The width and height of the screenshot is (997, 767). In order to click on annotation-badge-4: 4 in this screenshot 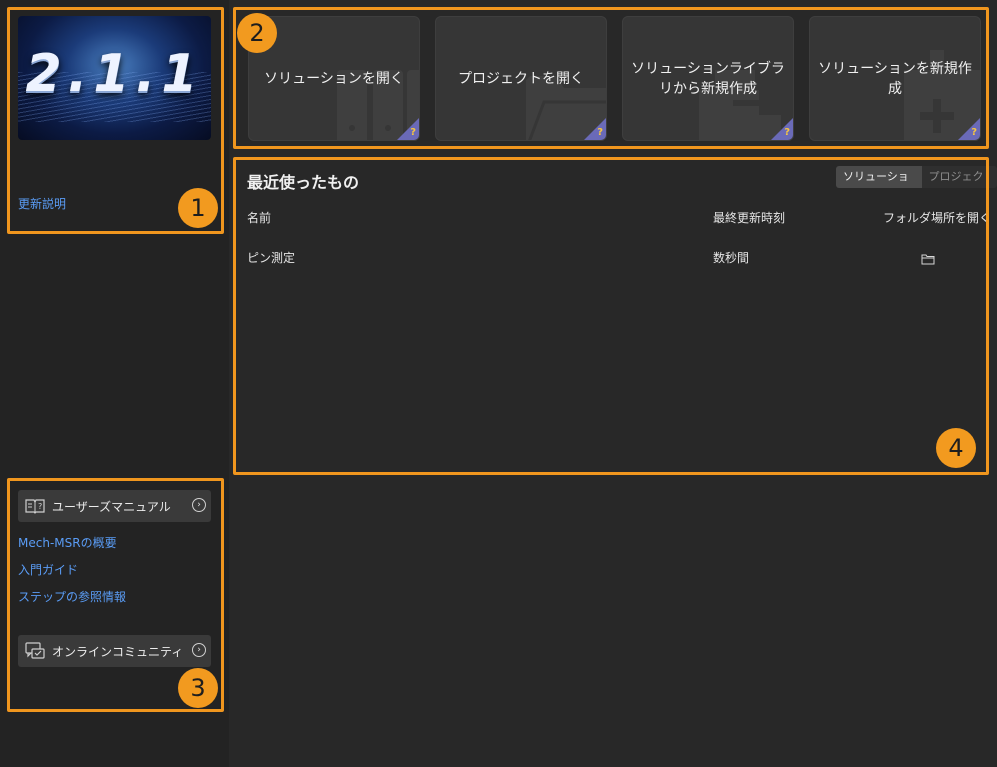, I will do `click(956, 448)`.